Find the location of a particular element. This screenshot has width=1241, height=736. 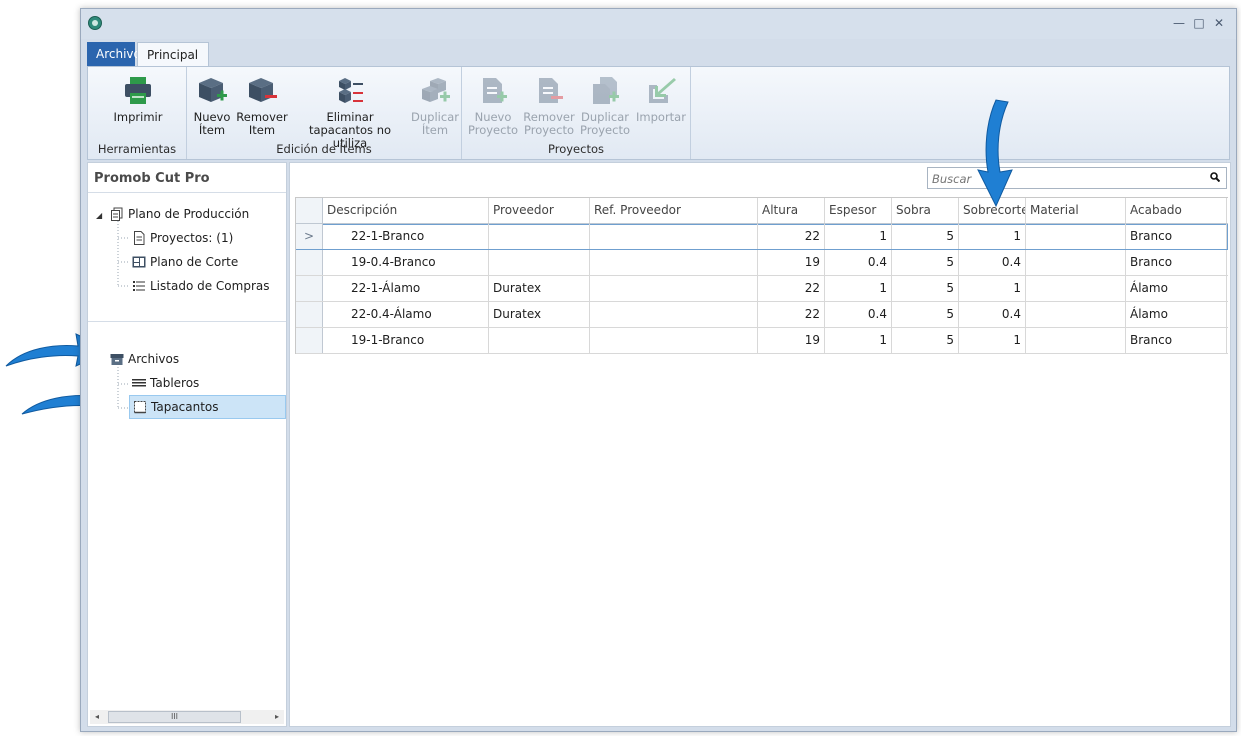

table-row: 19-1-Branco 19 1 5 1 Branco is located at coordinates (762, 341).